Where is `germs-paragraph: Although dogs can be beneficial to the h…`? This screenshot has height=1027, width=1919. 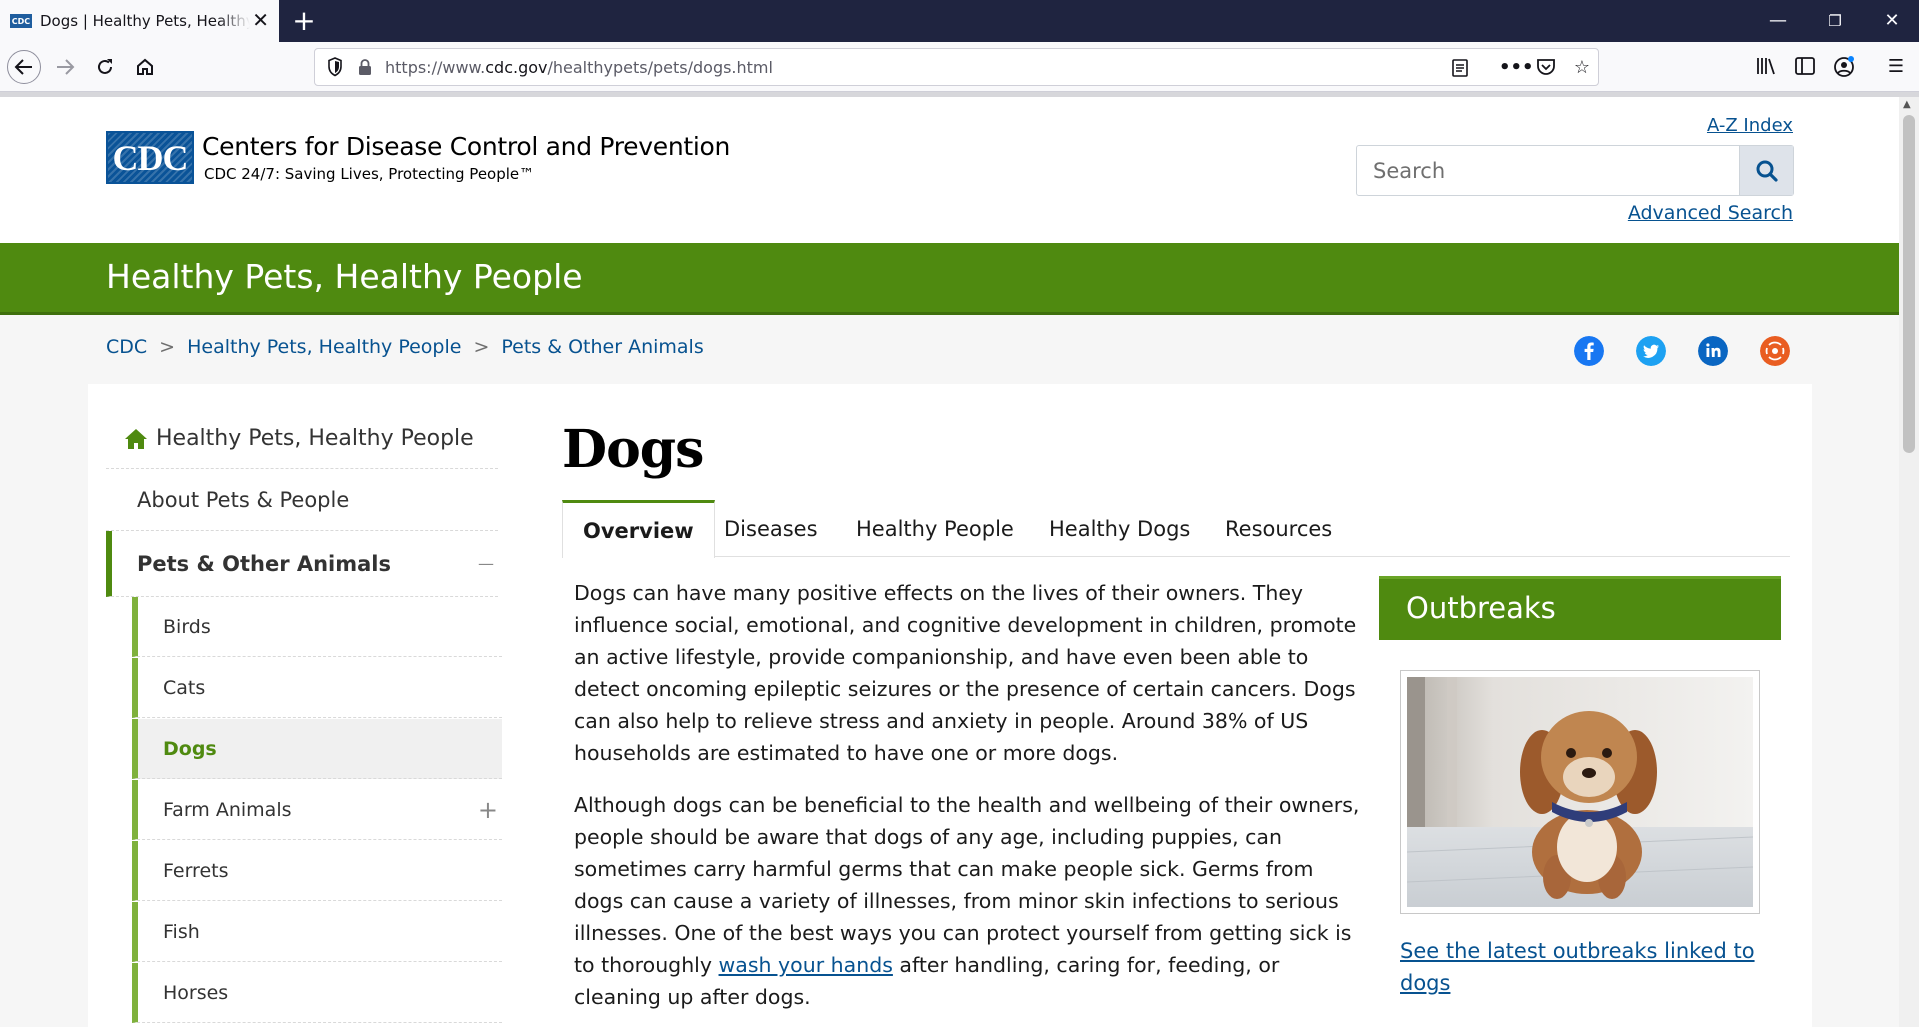
germs-paragraph: Although dogs can be beneficial to the h… is located at coordinates (969, 901).